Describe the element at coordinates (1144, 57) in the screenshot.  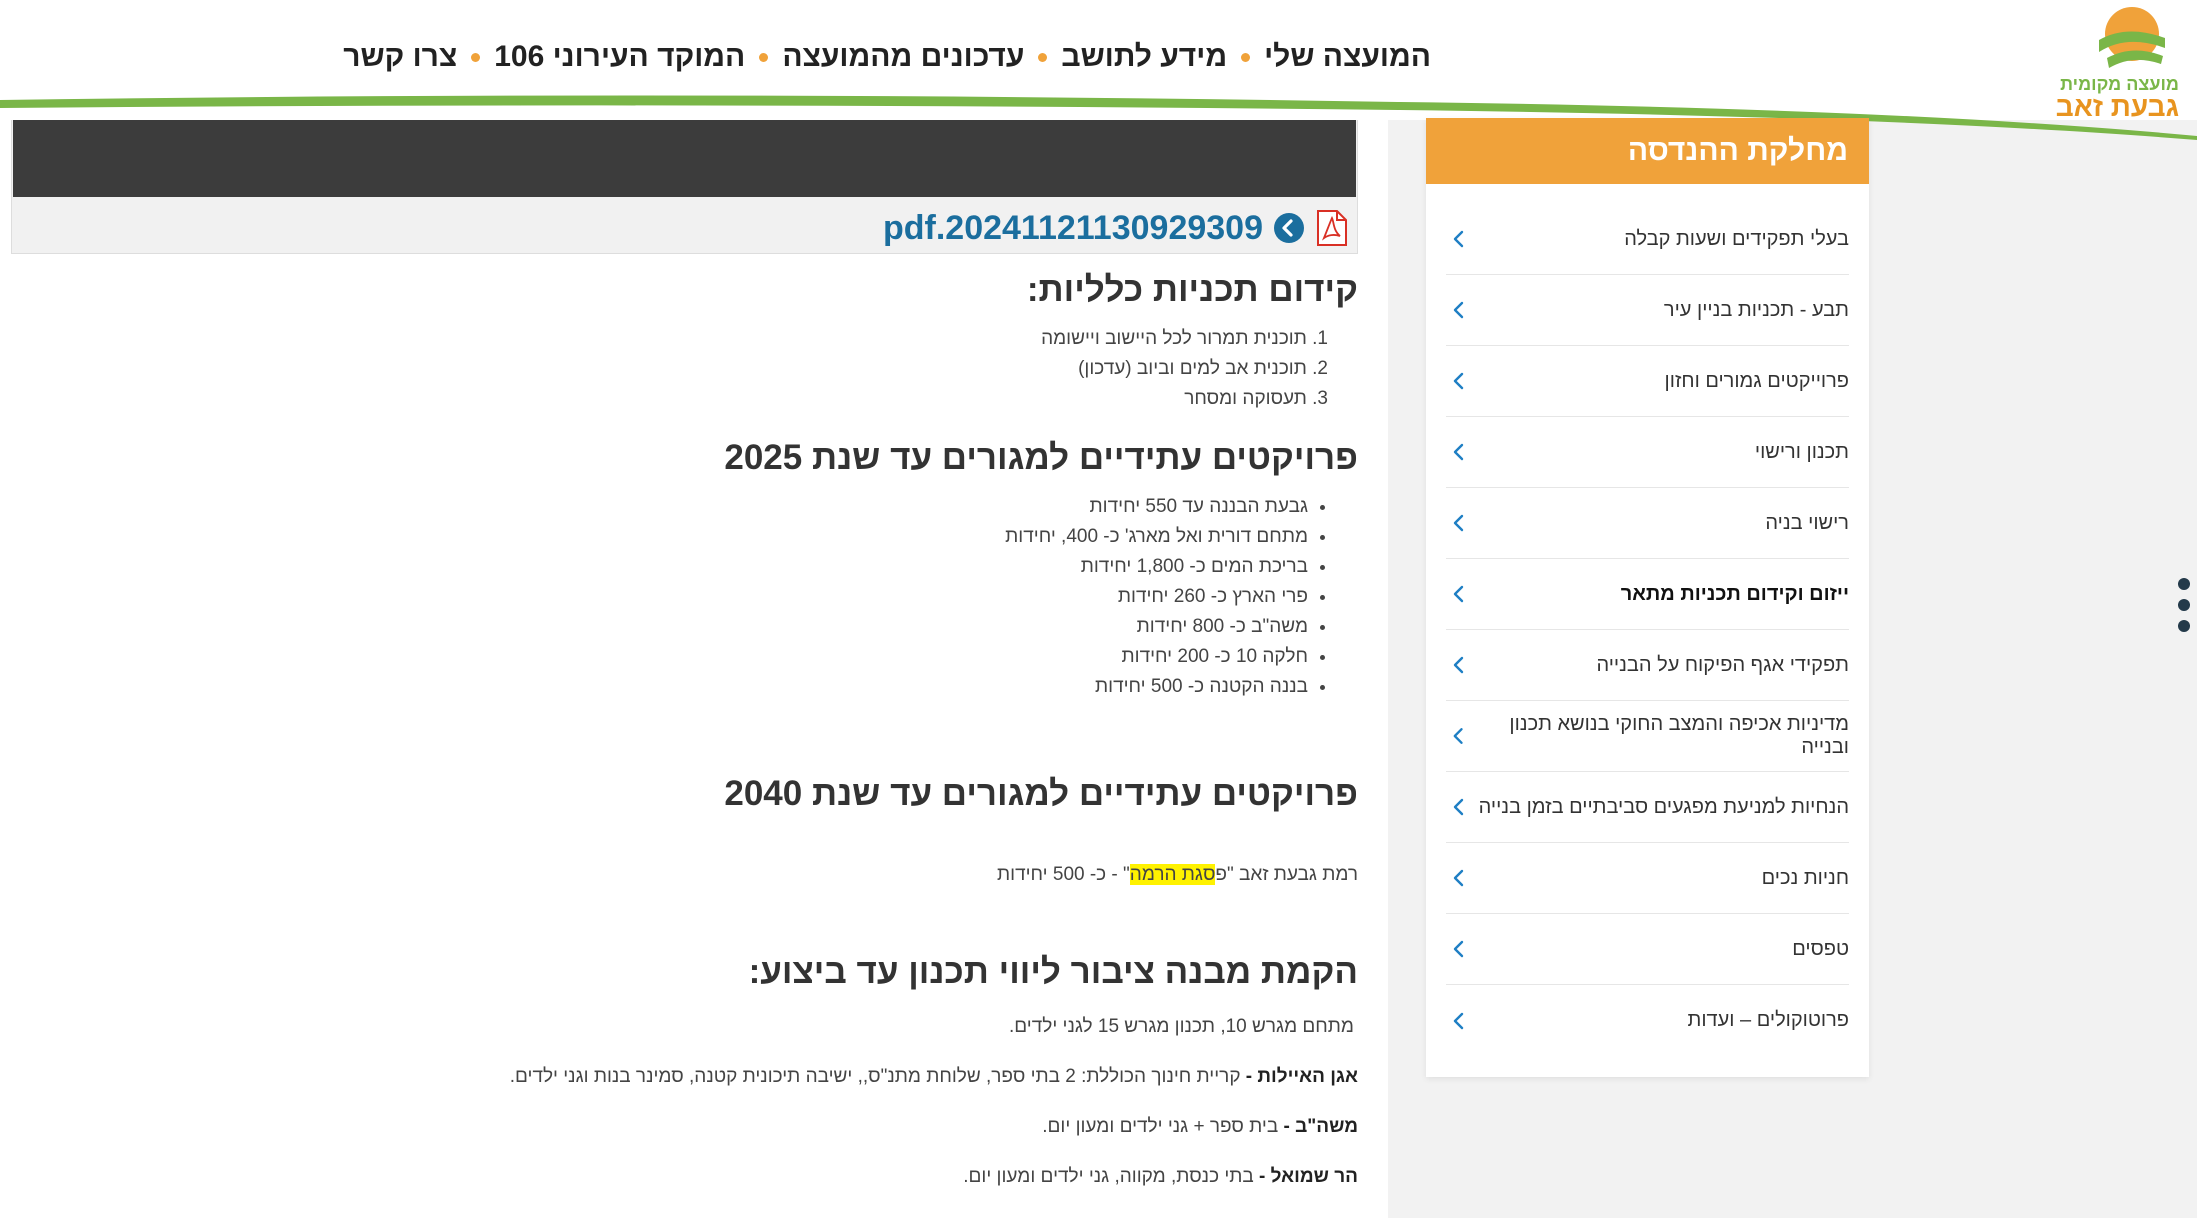
I see `nav-resident-info: מידע לתושב` at that location.